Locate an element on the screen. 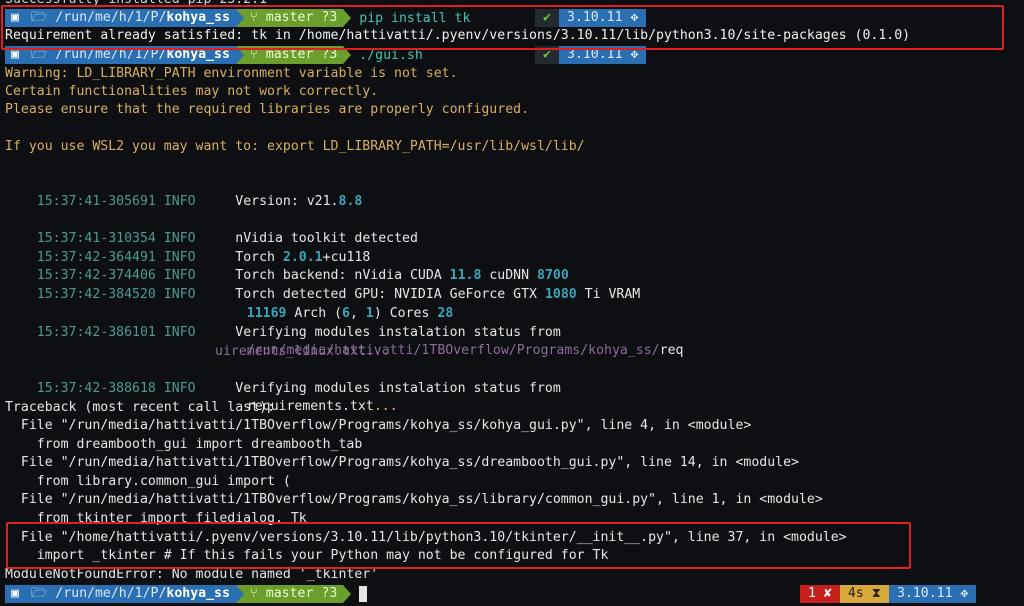 This screenshot has height=606, width=1024. python-version: 3.10.11 ✥ is located at coordinates (932, 594).